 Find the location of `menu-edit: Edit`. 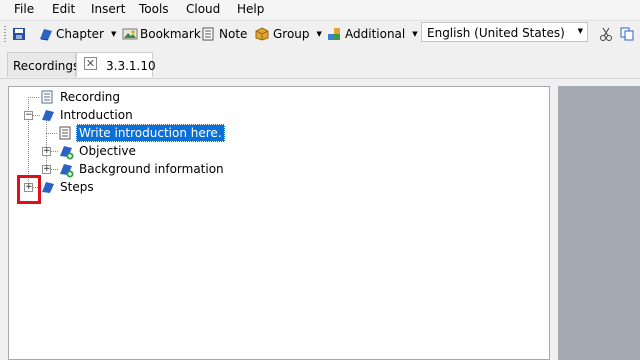

menu-edit: Edit is located at coordinates (63, 9).